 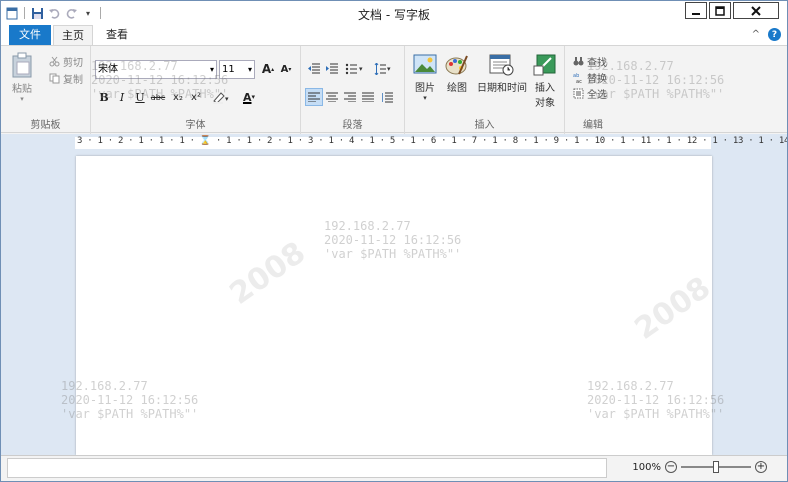 I want to click on list-button: ▾, so click(x=355, y=69).